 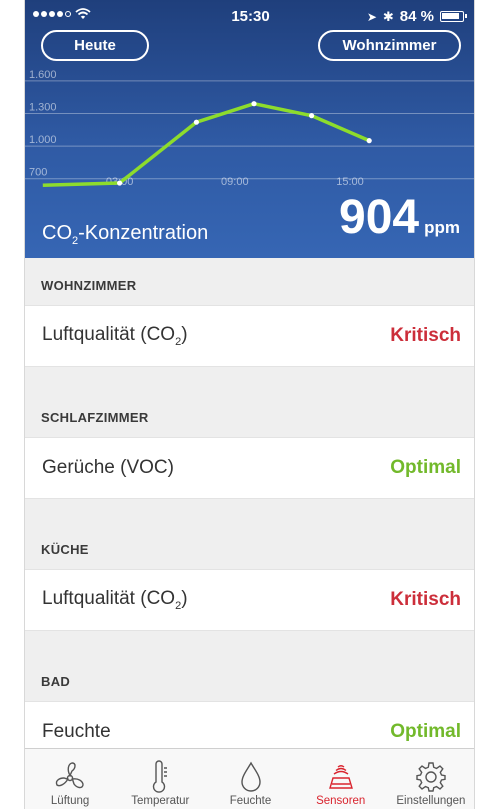 What do you see at coordinates (379, 217) in the screenshot?
I see `metric-value: 904` at bounding box center [379, 217].